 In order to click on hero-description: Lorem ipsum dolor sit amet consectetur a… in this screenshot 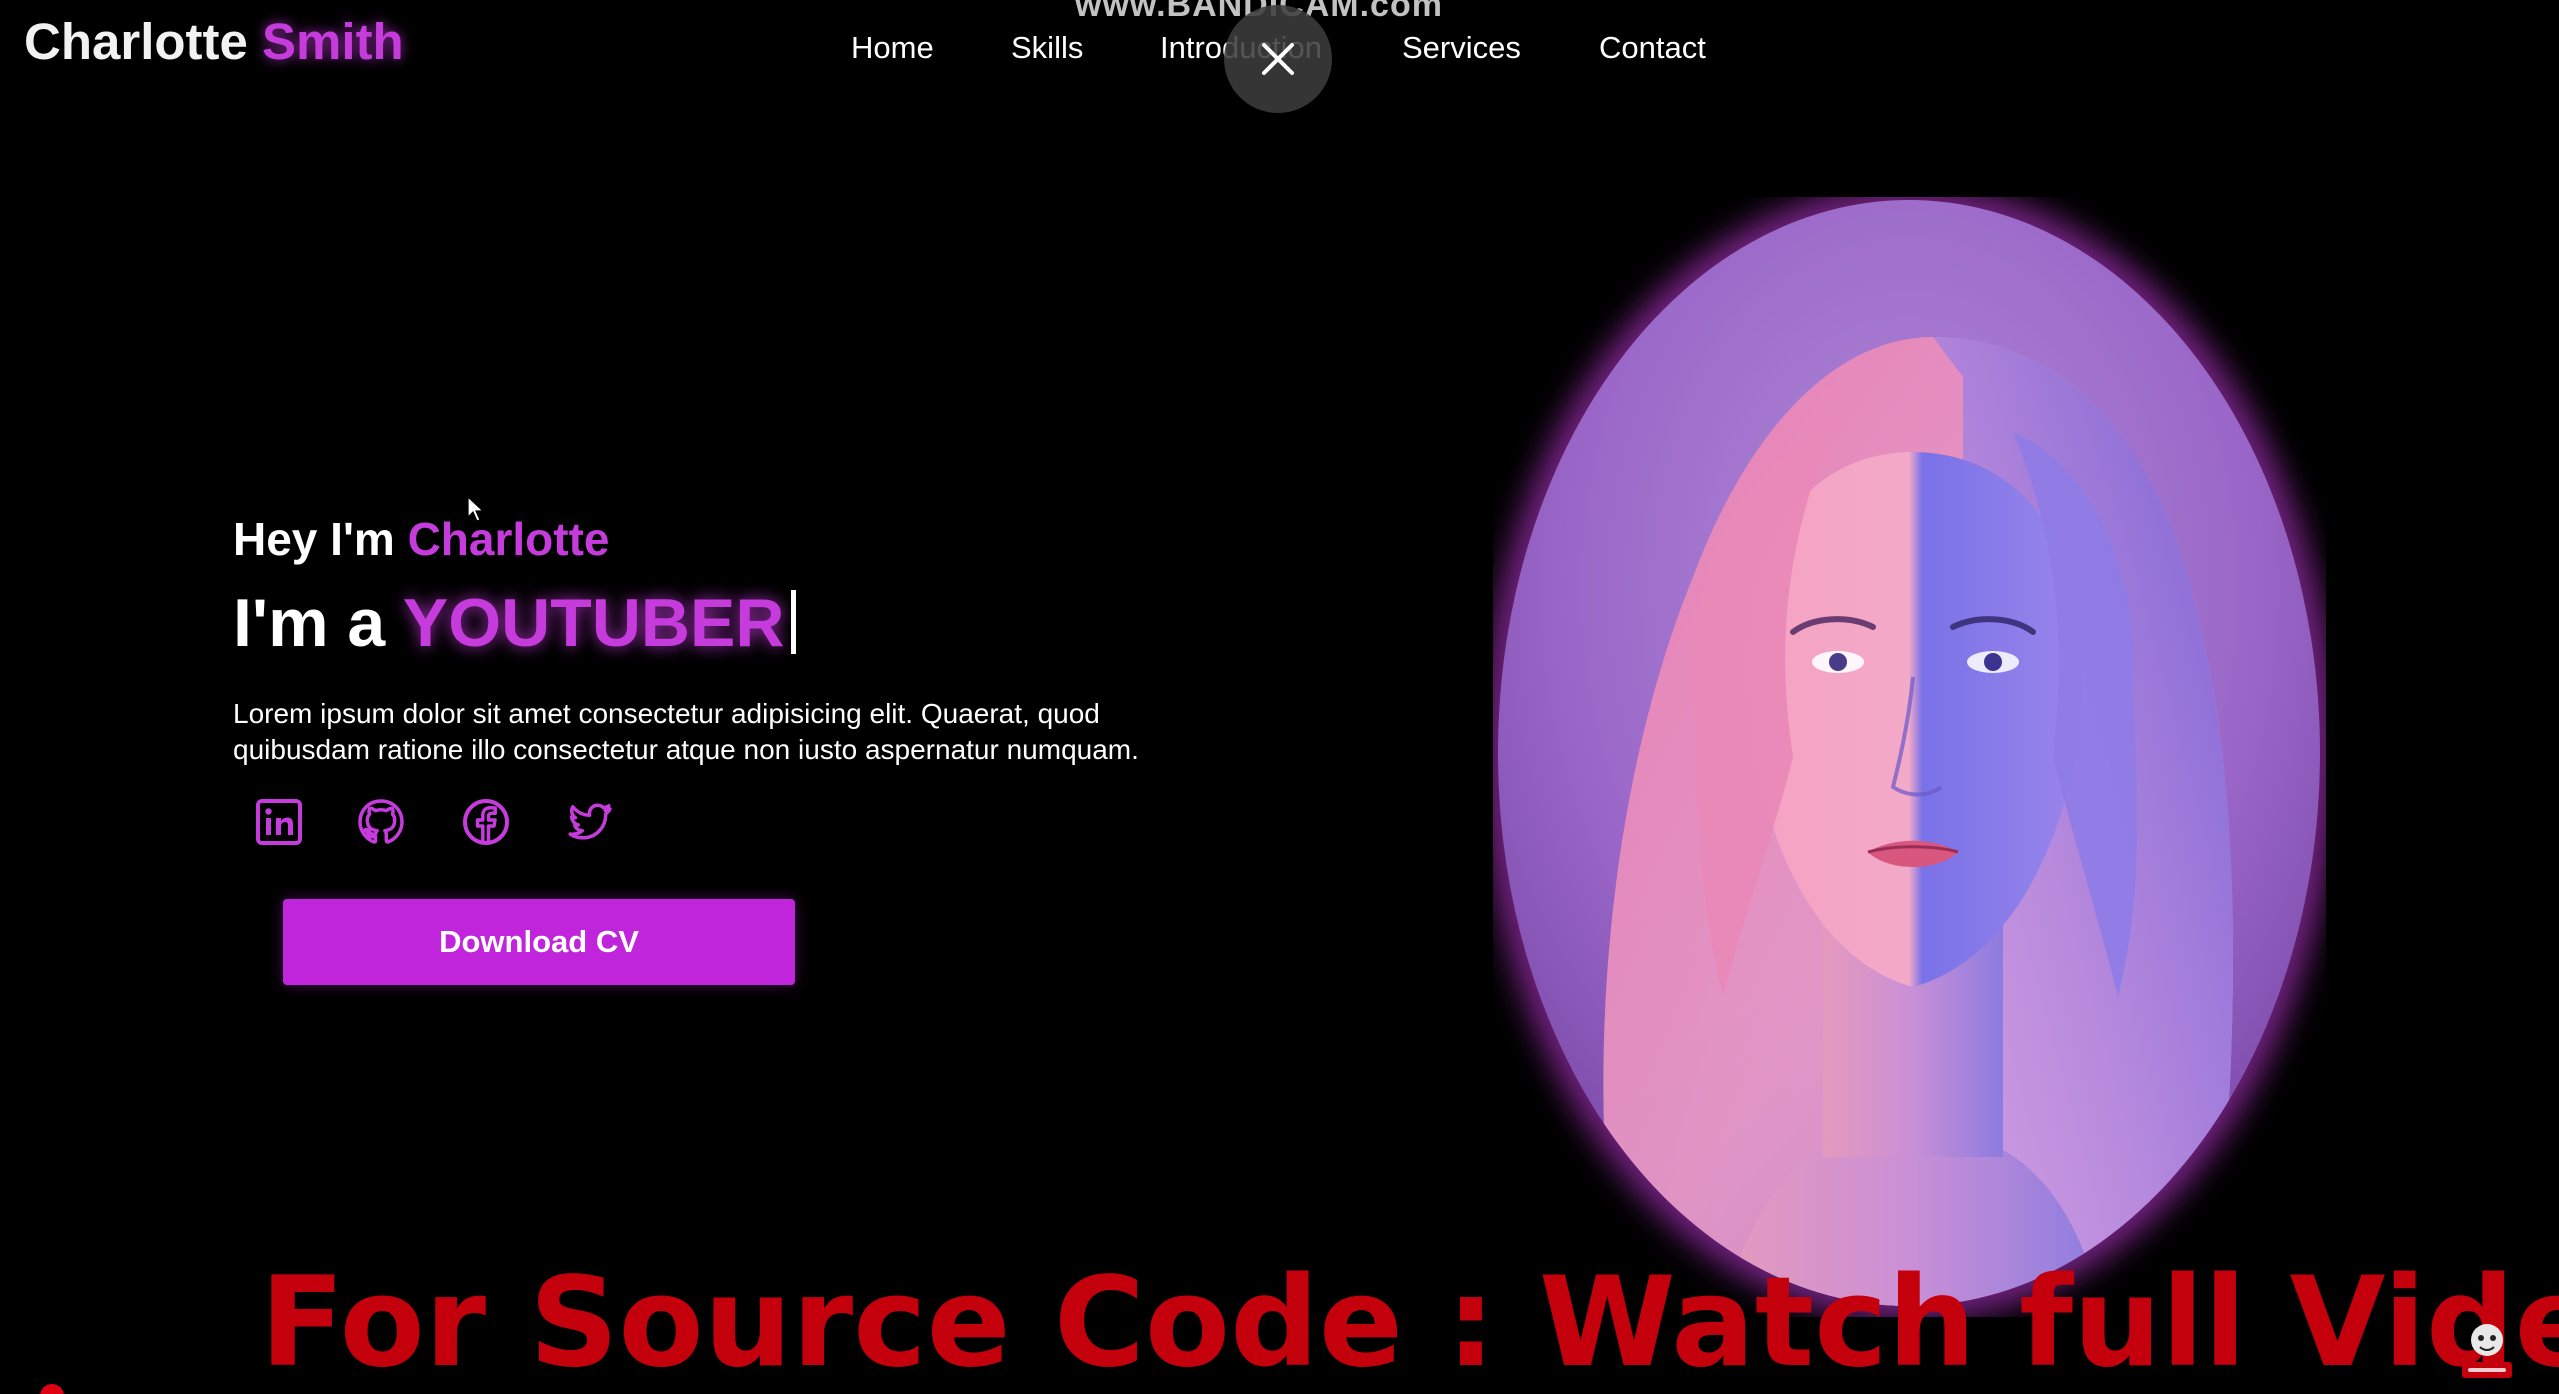, I will do `click(686, 731)`.